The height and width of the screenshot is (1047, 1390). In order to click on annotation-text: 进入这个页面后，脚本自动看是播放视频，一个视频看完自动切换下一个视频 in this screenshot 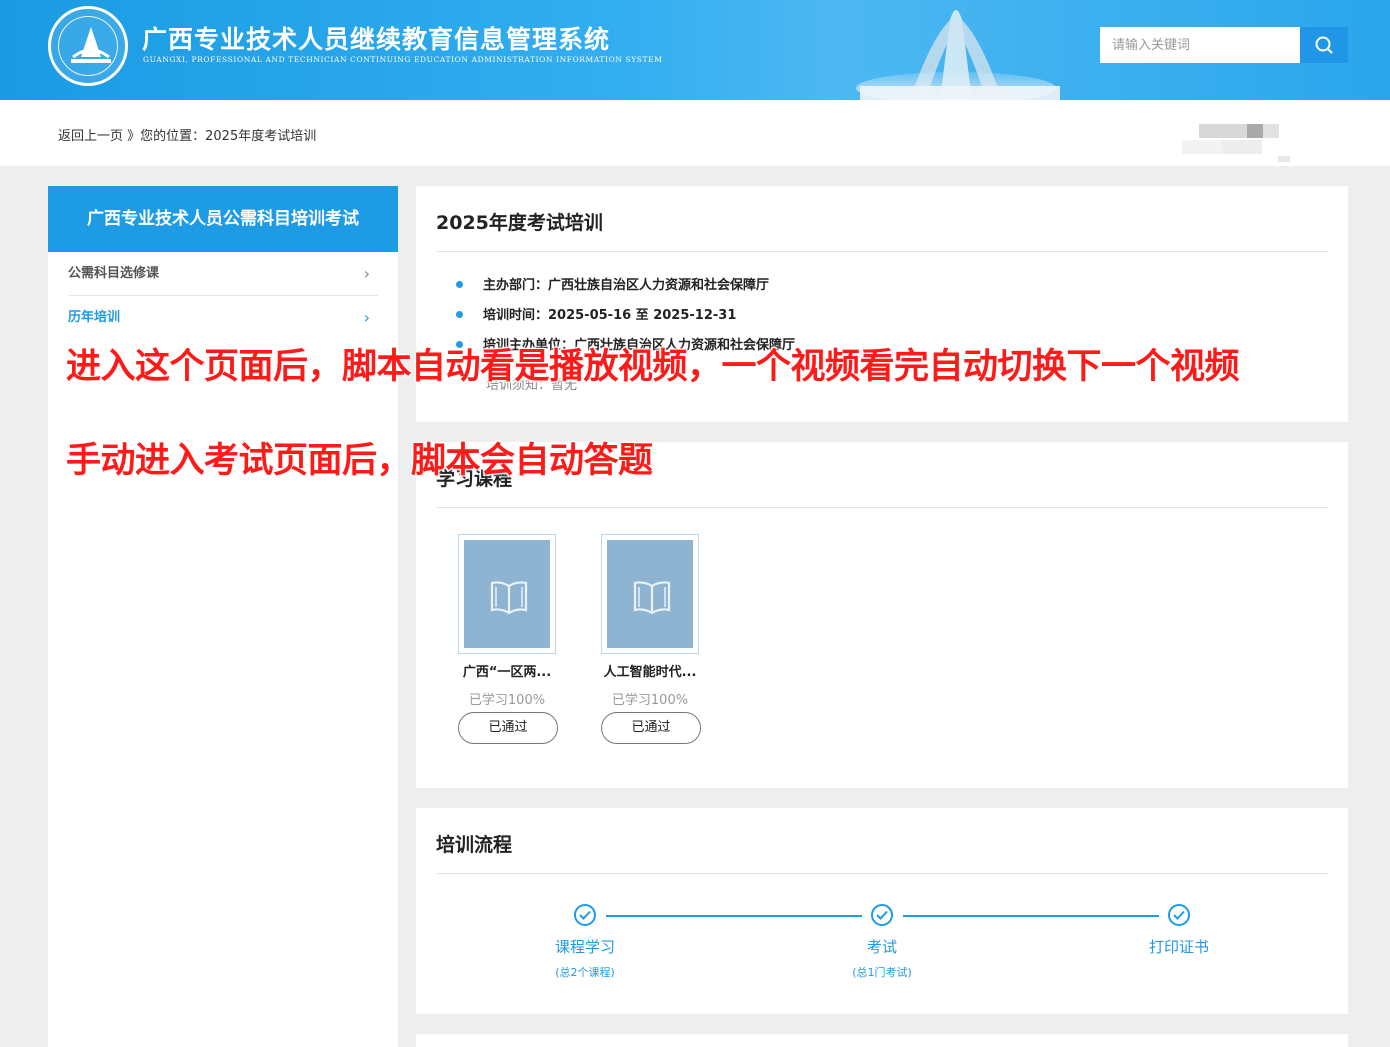, I will do `click(653, 367)`.